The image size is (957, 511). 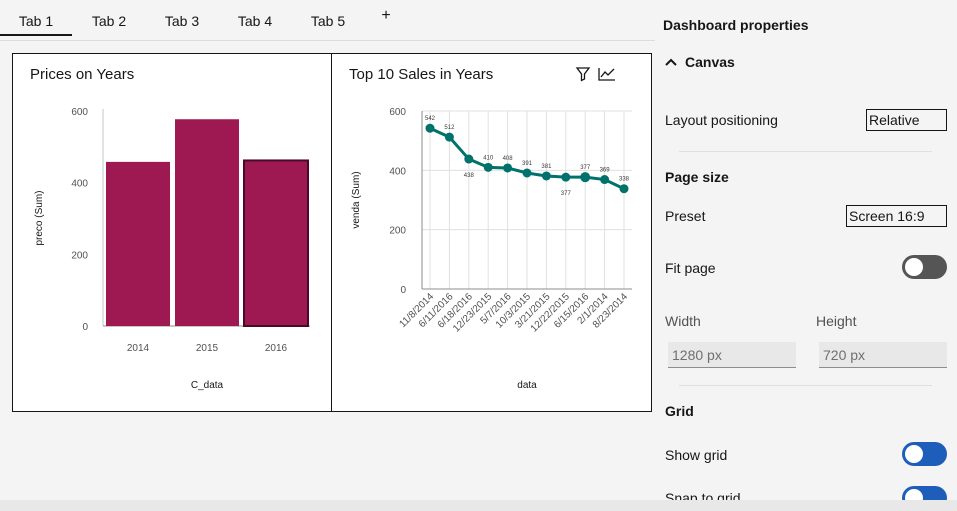 What do you see at coordinates (721, 120) in the screenshot?
I see `layout-positioning-label: Layout positioning` at bounding box center [721, 120].